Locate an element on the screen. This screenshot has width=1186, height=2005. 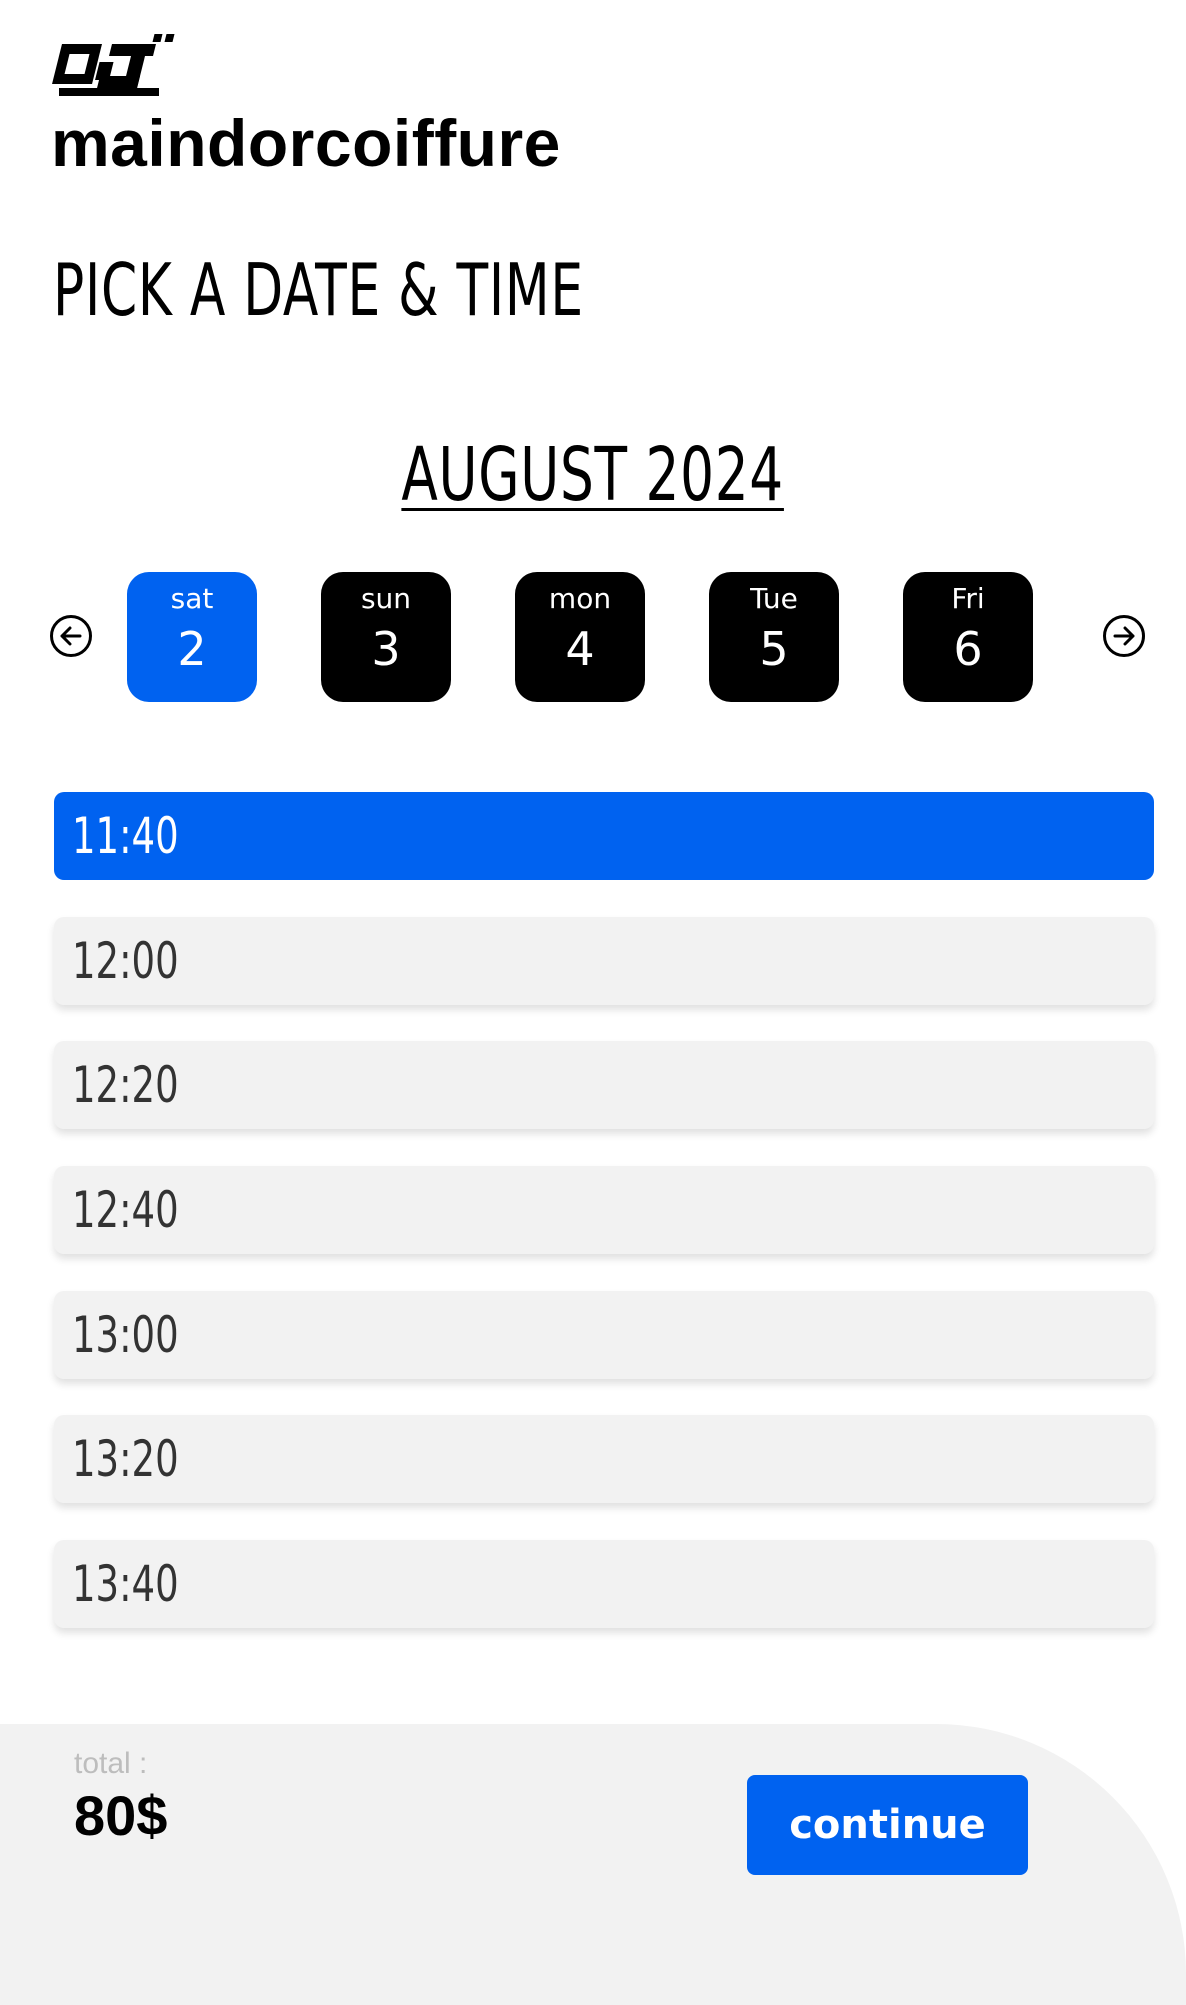
checkout-footer: total : 80$ continue is located at coordinates (593, 1864).